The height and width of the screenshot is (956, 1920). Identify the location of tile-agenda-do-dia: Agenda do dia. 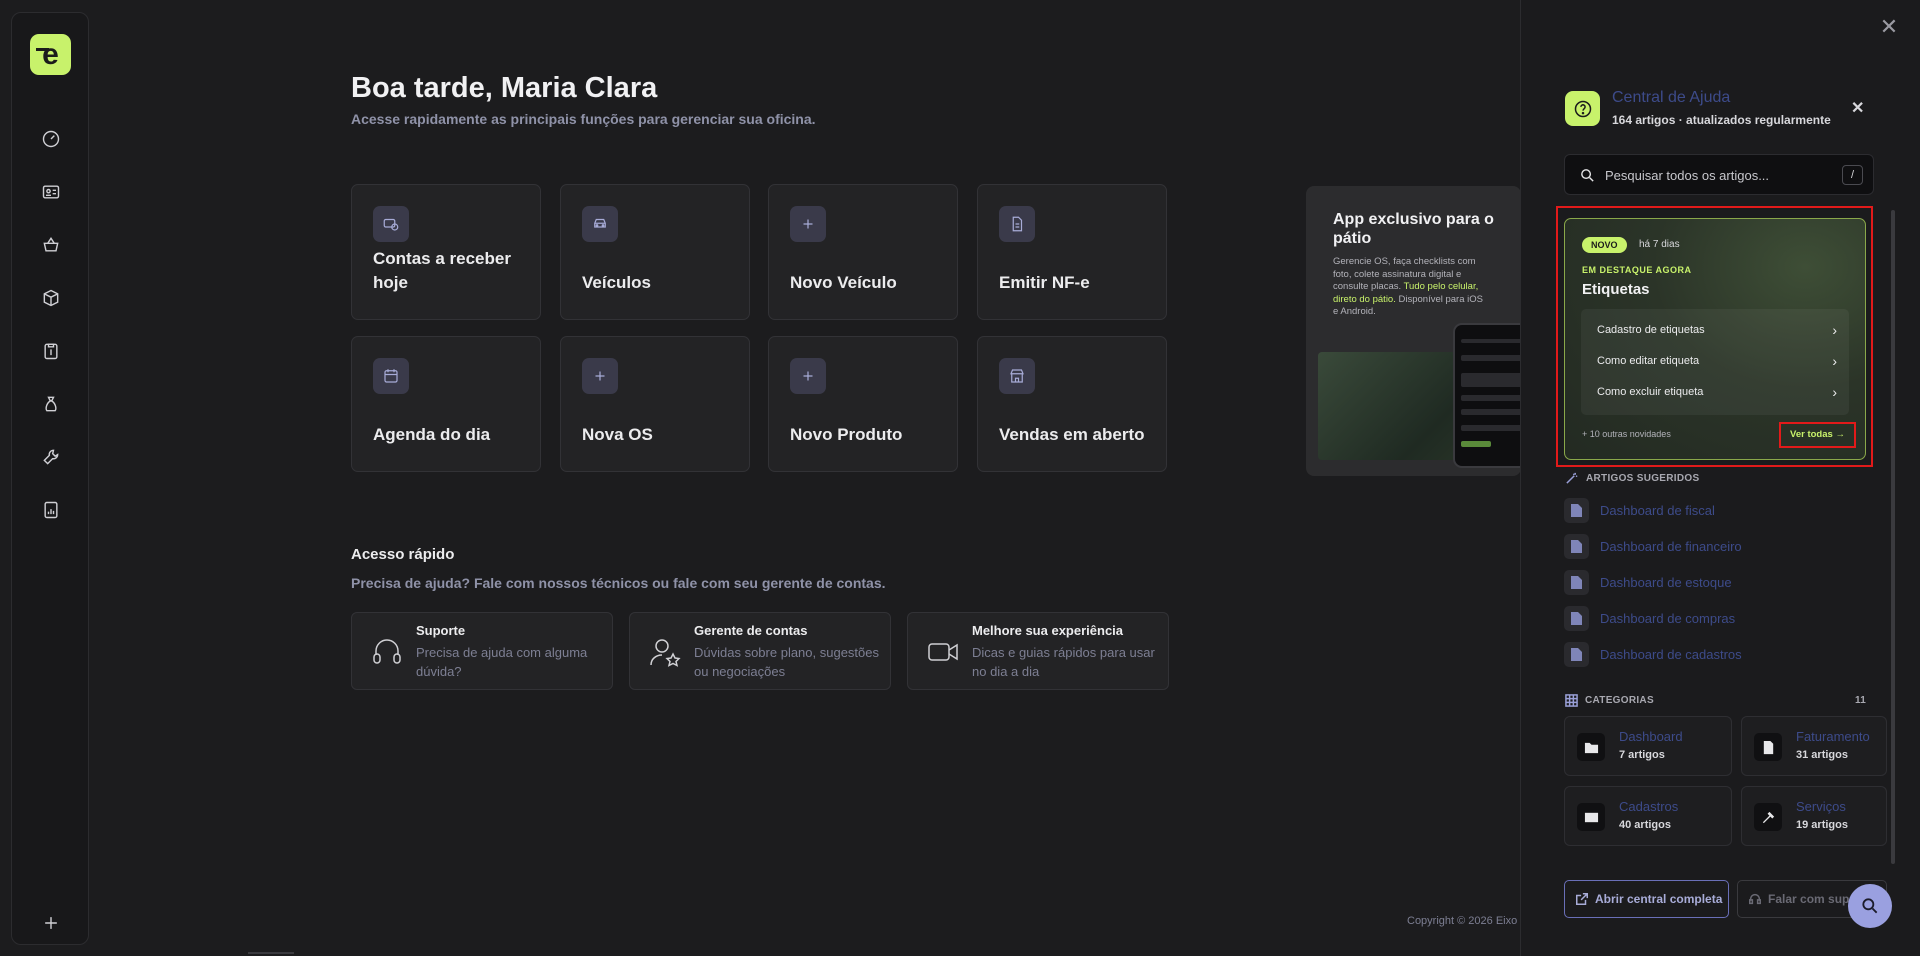
(446, 404).